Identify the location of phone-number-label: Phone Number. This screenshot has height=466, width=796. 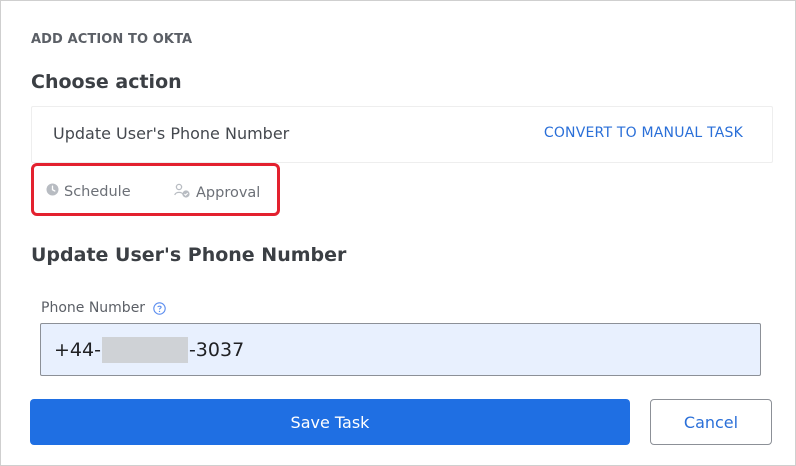
(103, 308).